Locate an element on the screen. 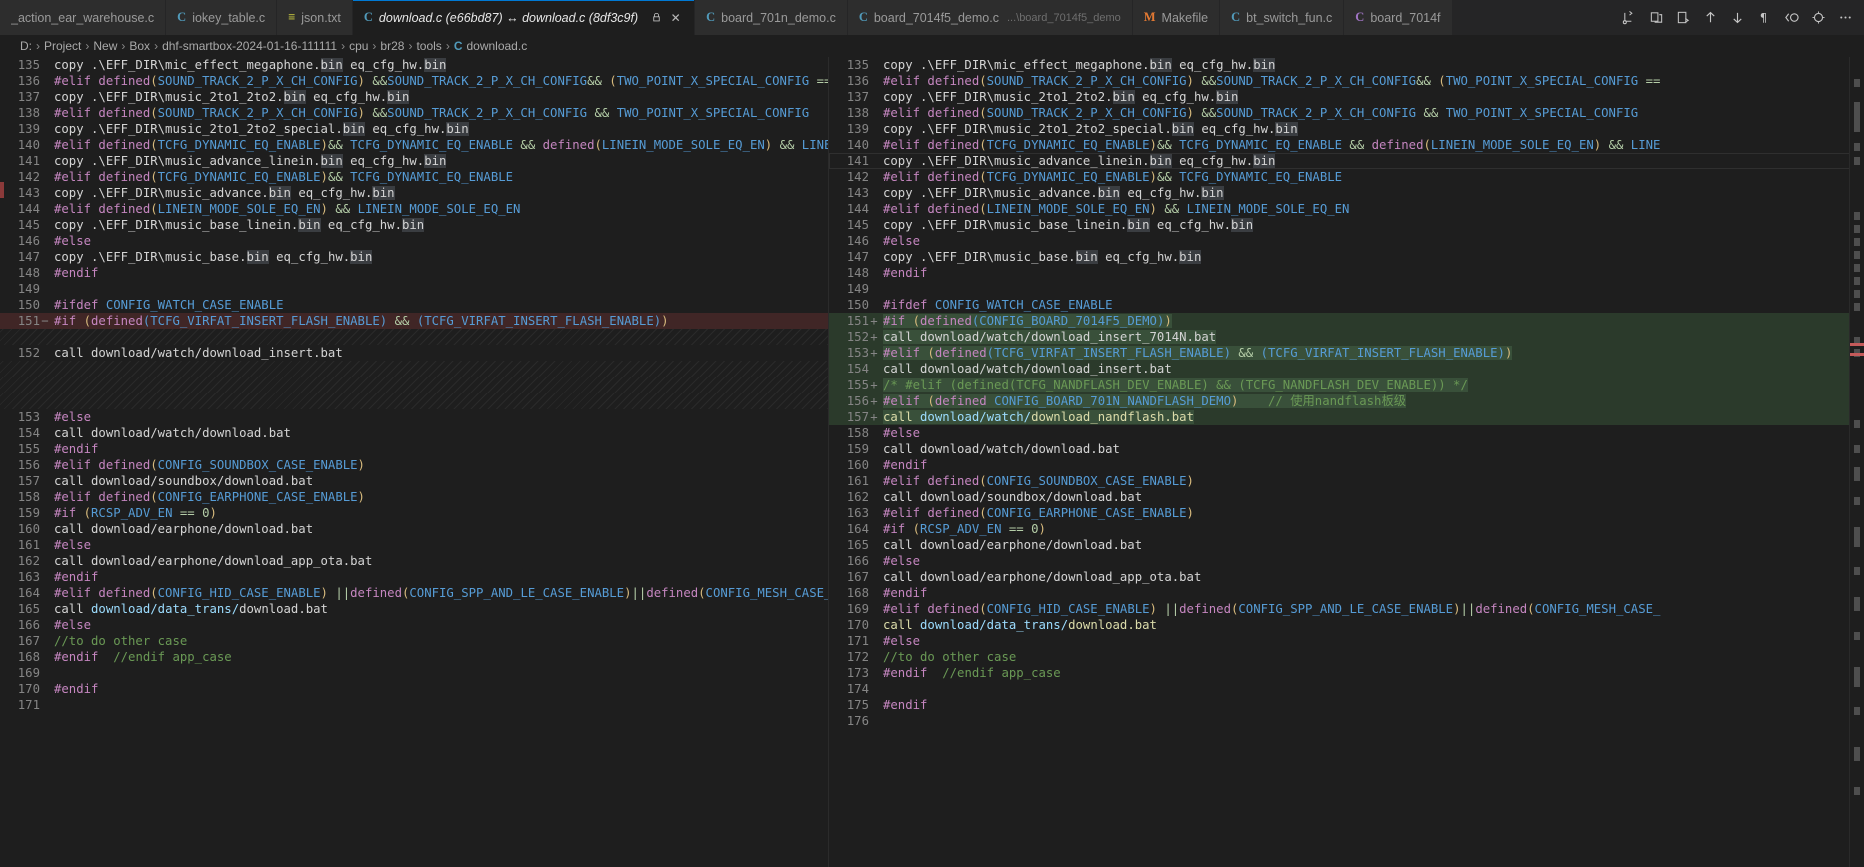  code-line-row: 168 #endif //endif app_case is located at coordinates (414, 657).